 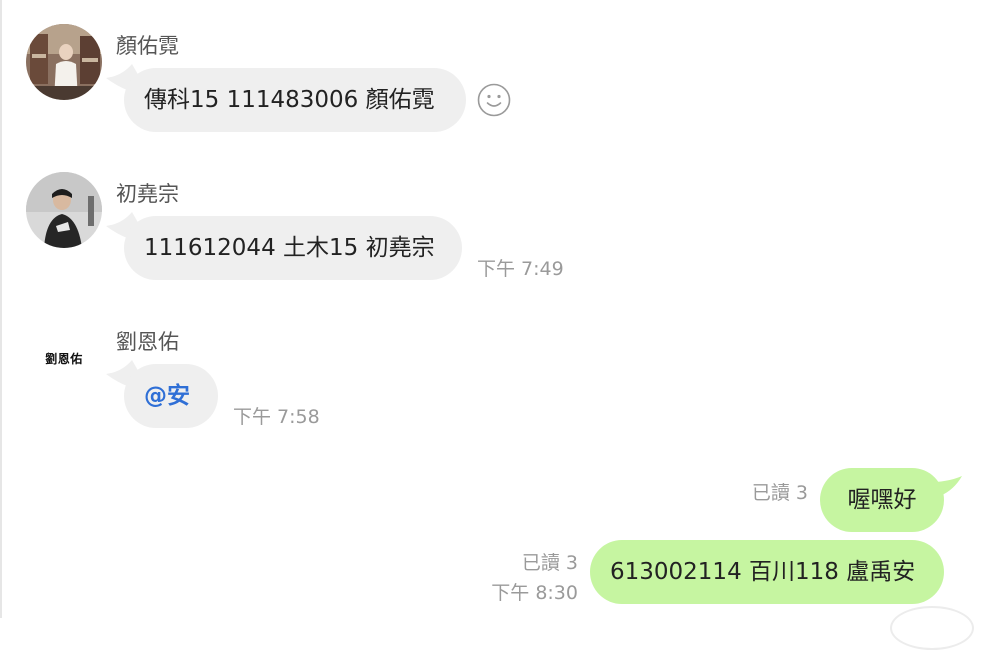 What do you see at coordinates (293, 248) in the screenshot?
I see `message-bubble: 111612044 土木15 初堯宗` at bounding box center [293, 248].